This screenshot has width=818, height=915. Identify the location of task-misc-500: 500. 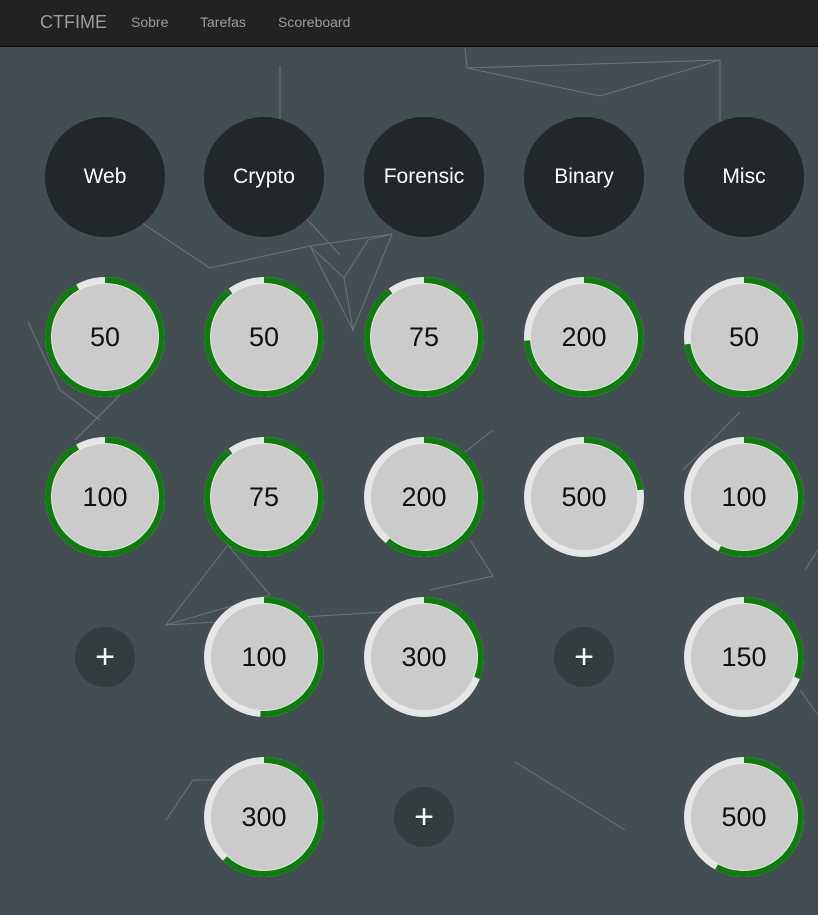
(744, 817).